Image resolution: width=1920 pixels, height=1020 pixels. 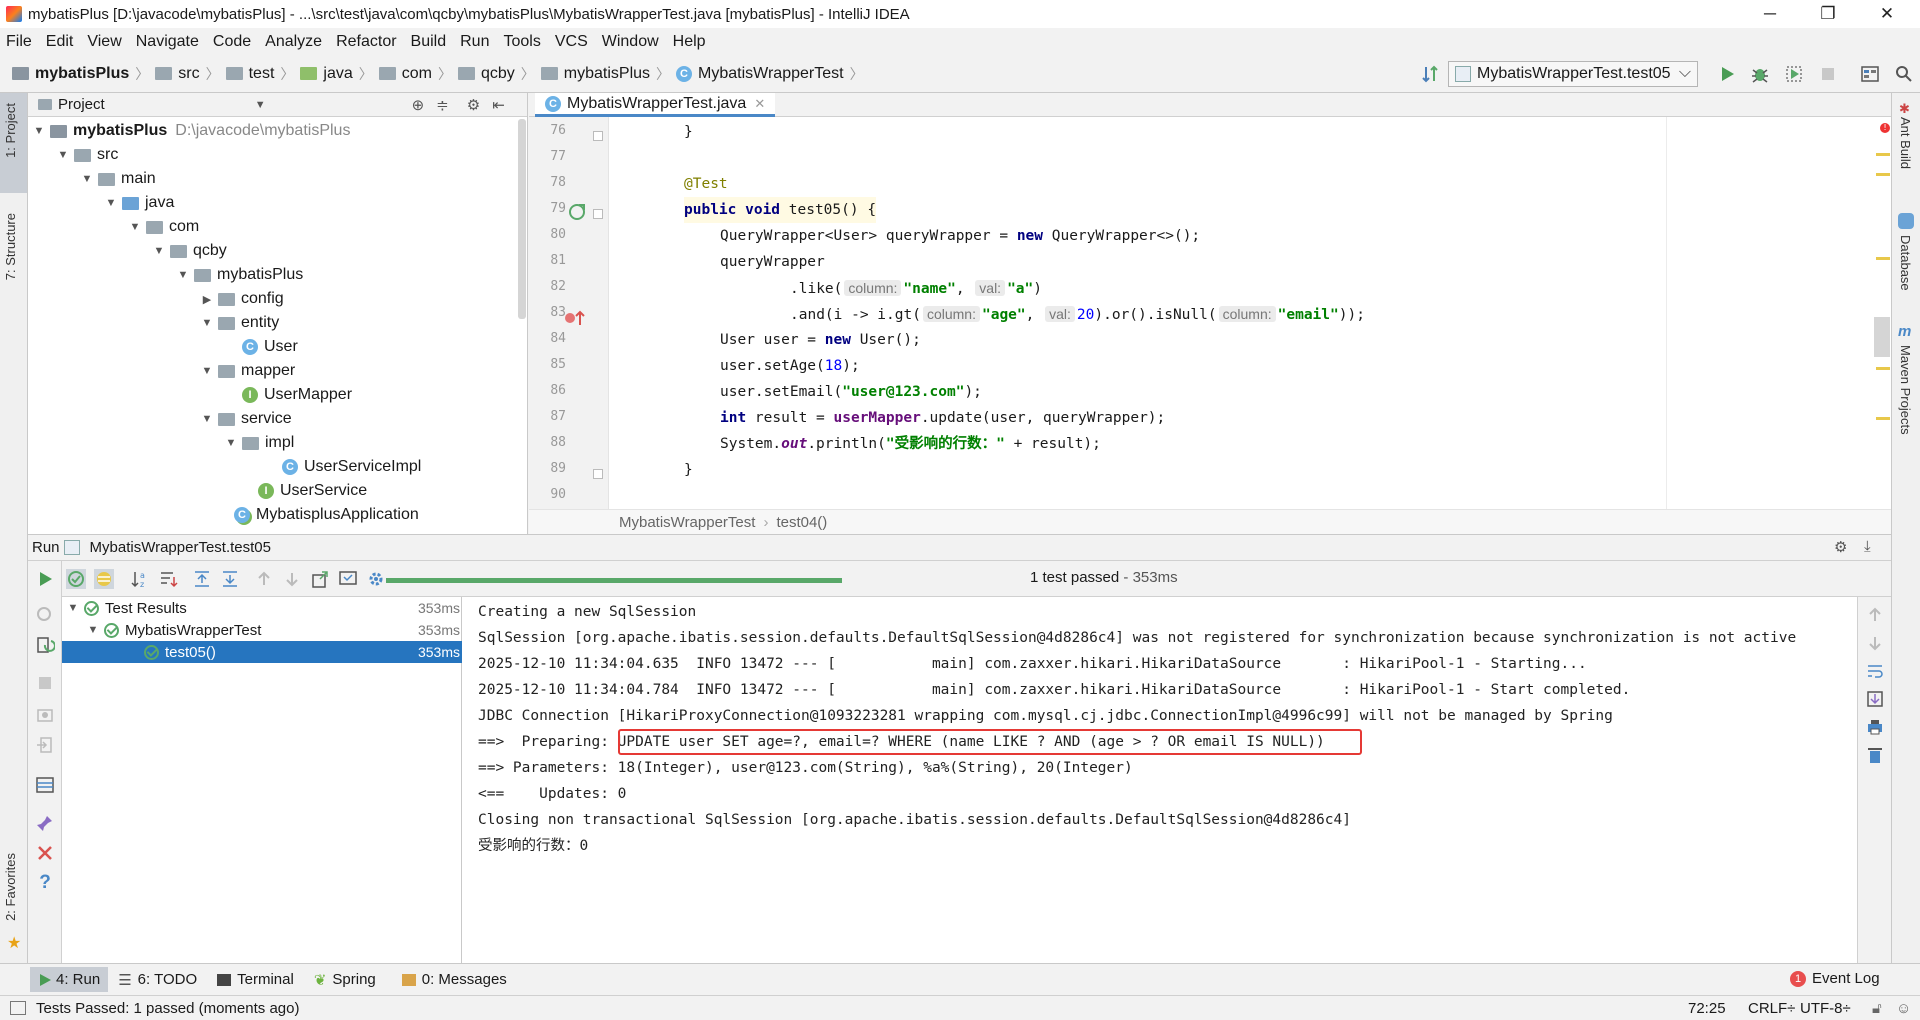 What do you see at coordinates (442, 105) in the screenshot?
I see `collapse-all-icon: ≑` at bounding box center [442, 105].